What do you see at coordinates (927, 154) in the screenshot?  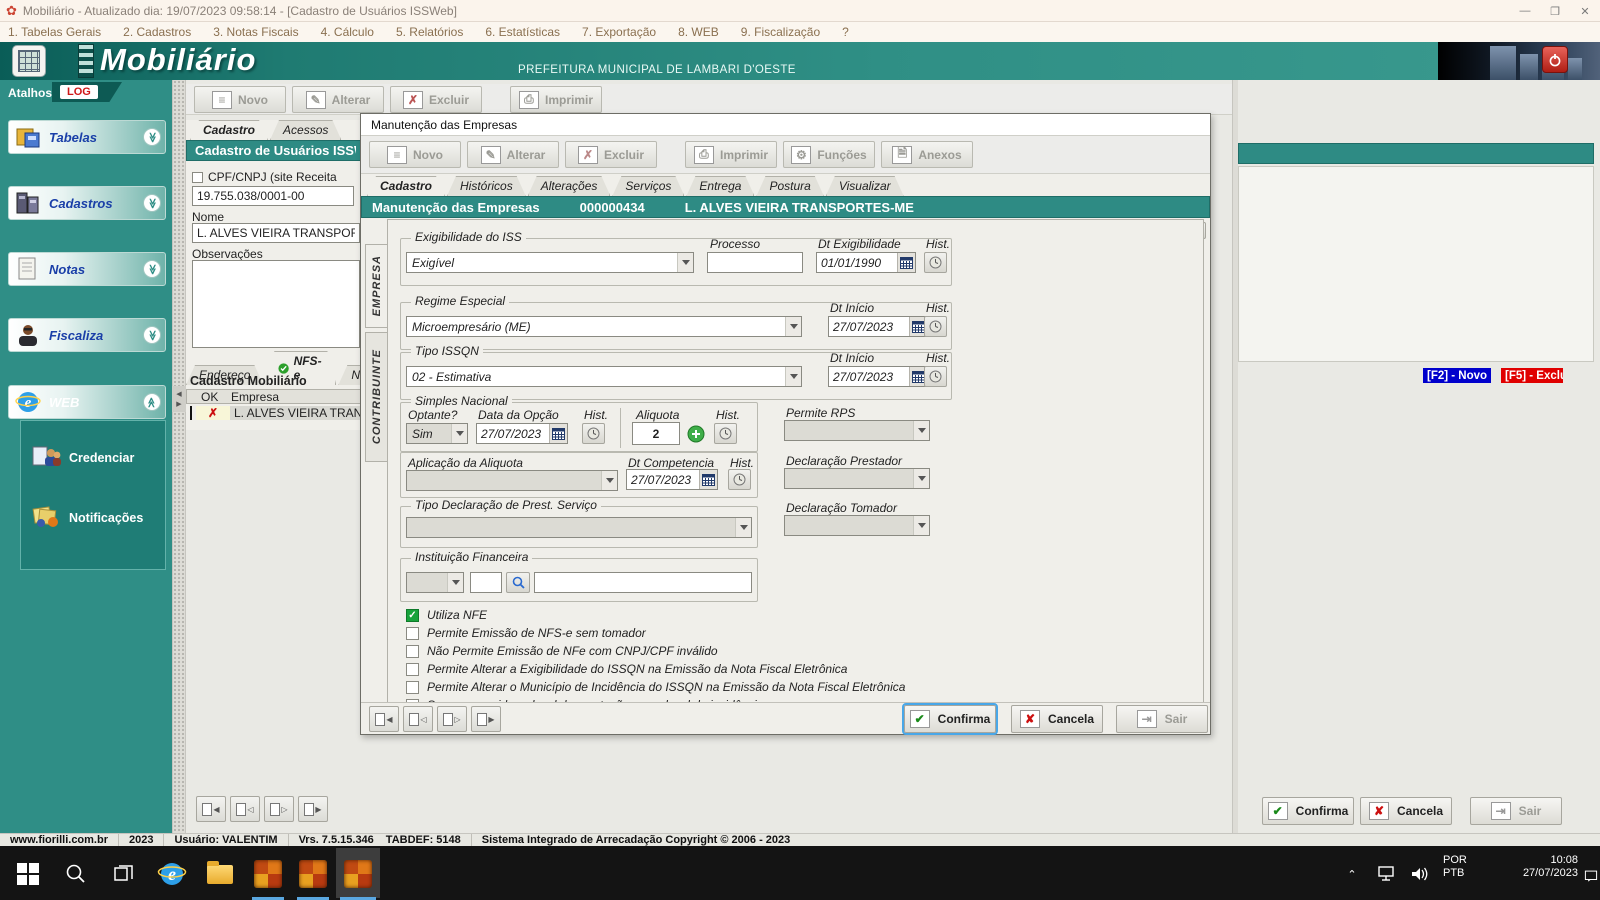 I see `dlg-anexos-button: 🗎 Anexos` at bounding box center [927, 154].